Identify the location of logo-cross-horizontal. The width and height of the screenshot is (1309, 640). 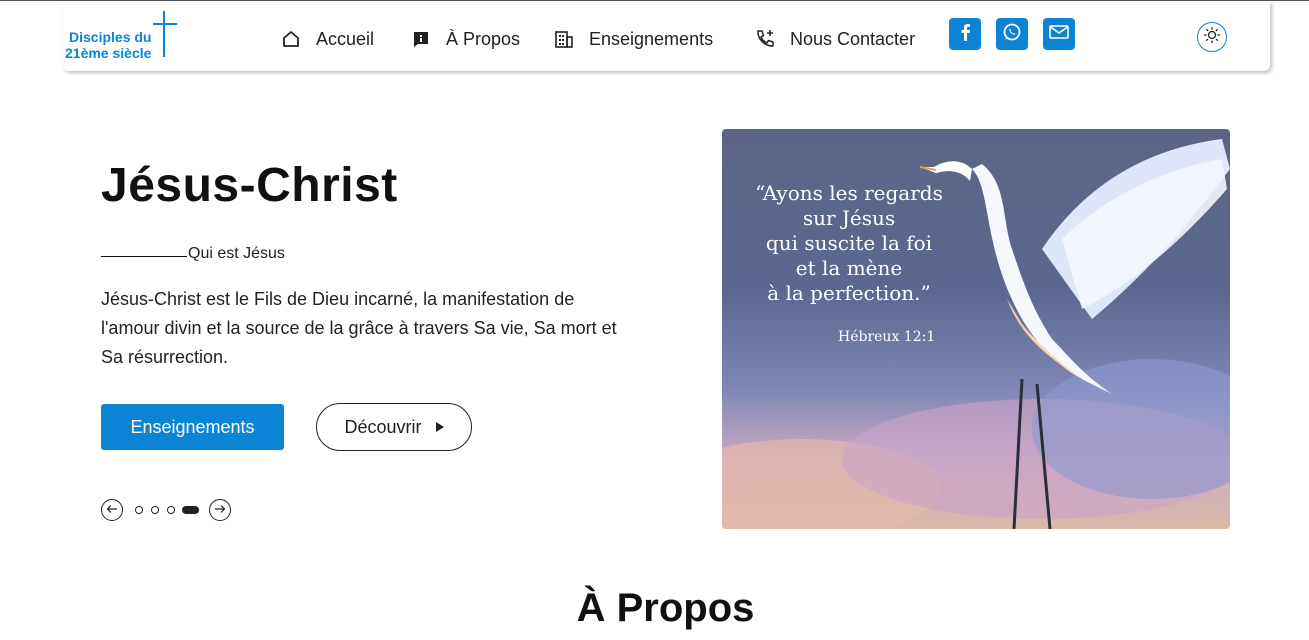
(165, 24).